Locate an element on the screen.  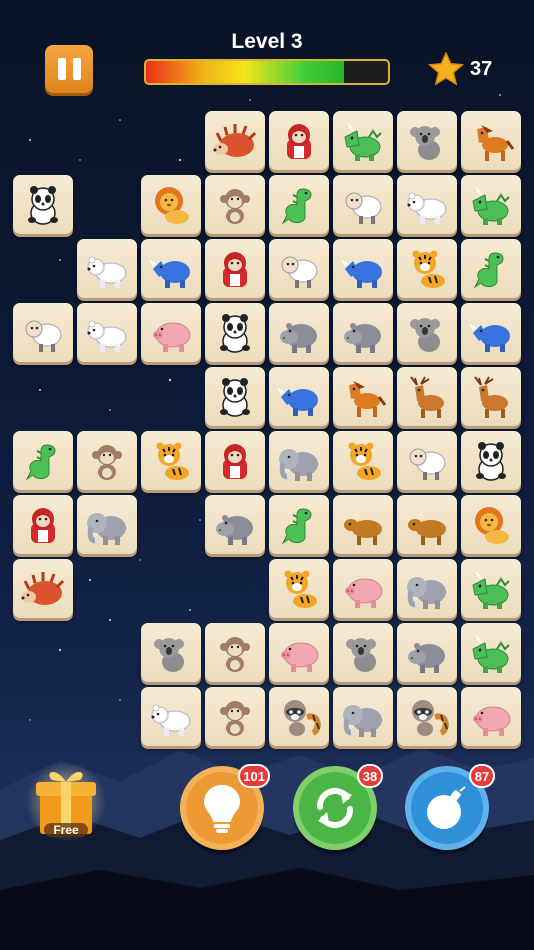
bomb-button: 87 is located at coordinates (450, 807).